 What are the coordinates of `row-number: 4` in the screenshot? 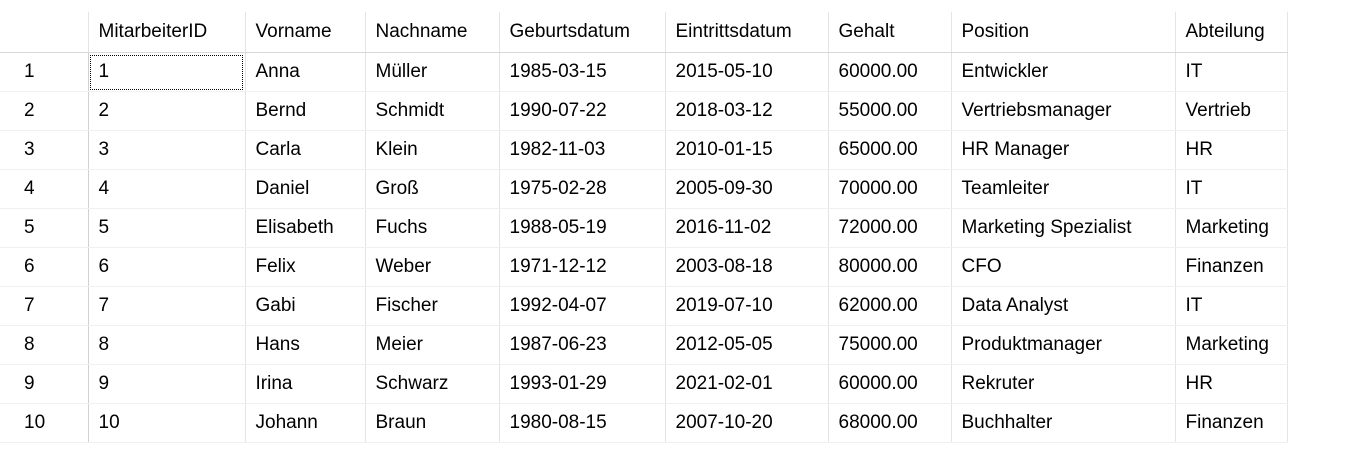 It's located at (44, 189).